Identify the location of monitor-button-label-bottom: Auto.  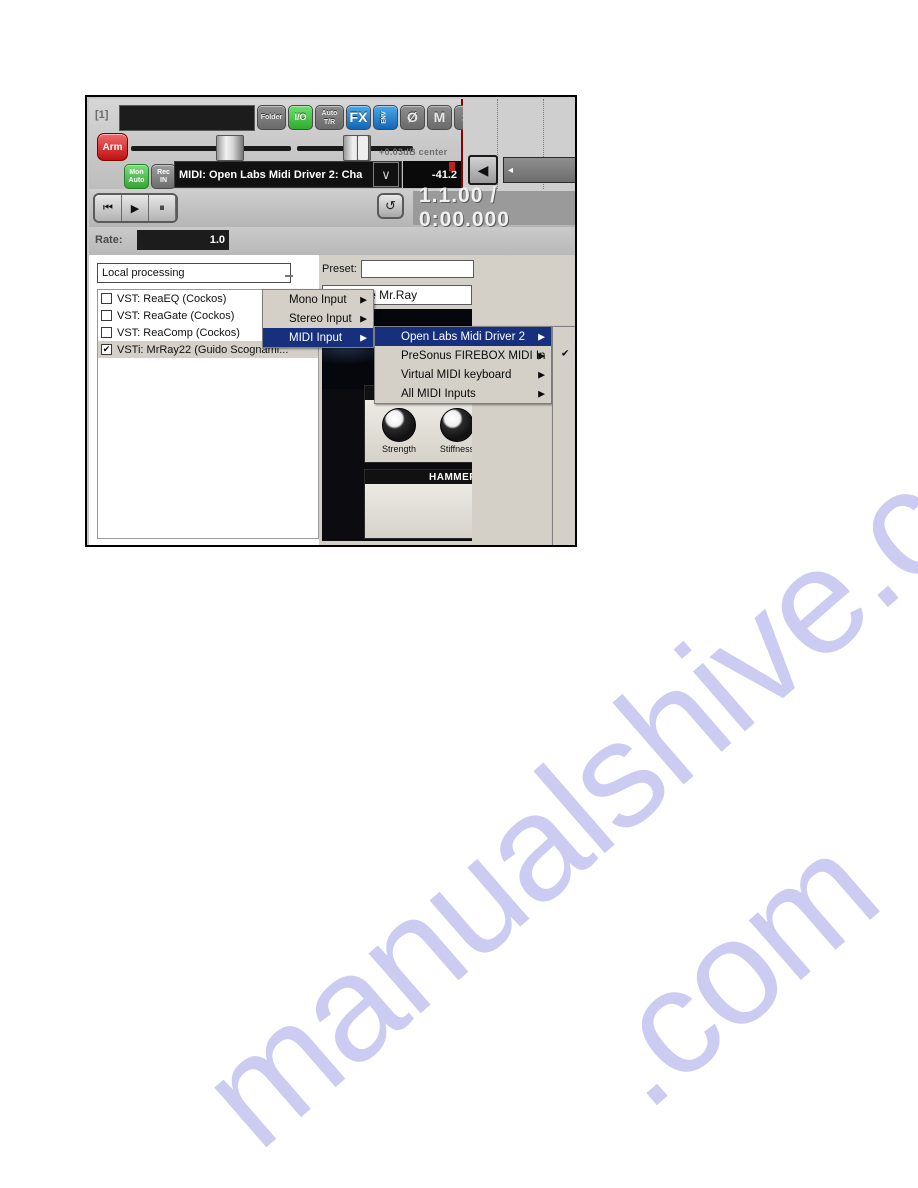
(136, 180).